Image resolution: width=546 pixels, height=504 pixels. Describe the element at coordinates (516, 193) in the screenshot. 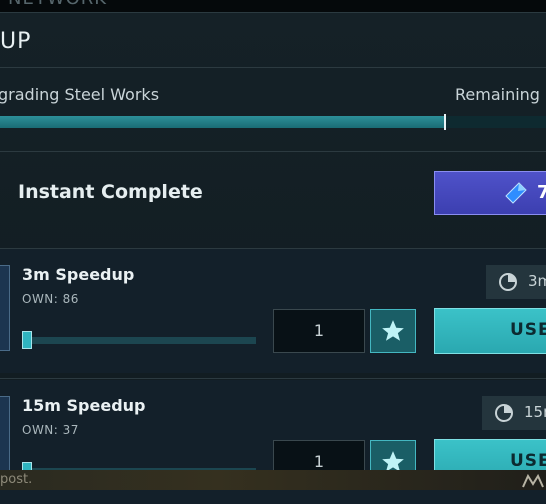

I see `blue-gem-icon` at that location.